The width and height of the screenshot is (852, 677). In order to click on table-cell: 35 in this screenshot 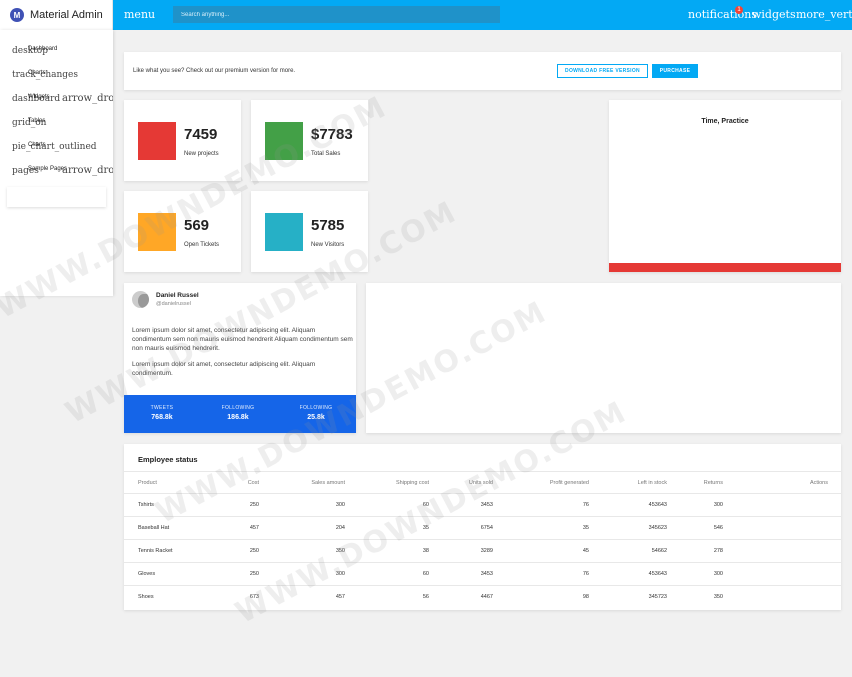, I will do `click(425, 528)`.